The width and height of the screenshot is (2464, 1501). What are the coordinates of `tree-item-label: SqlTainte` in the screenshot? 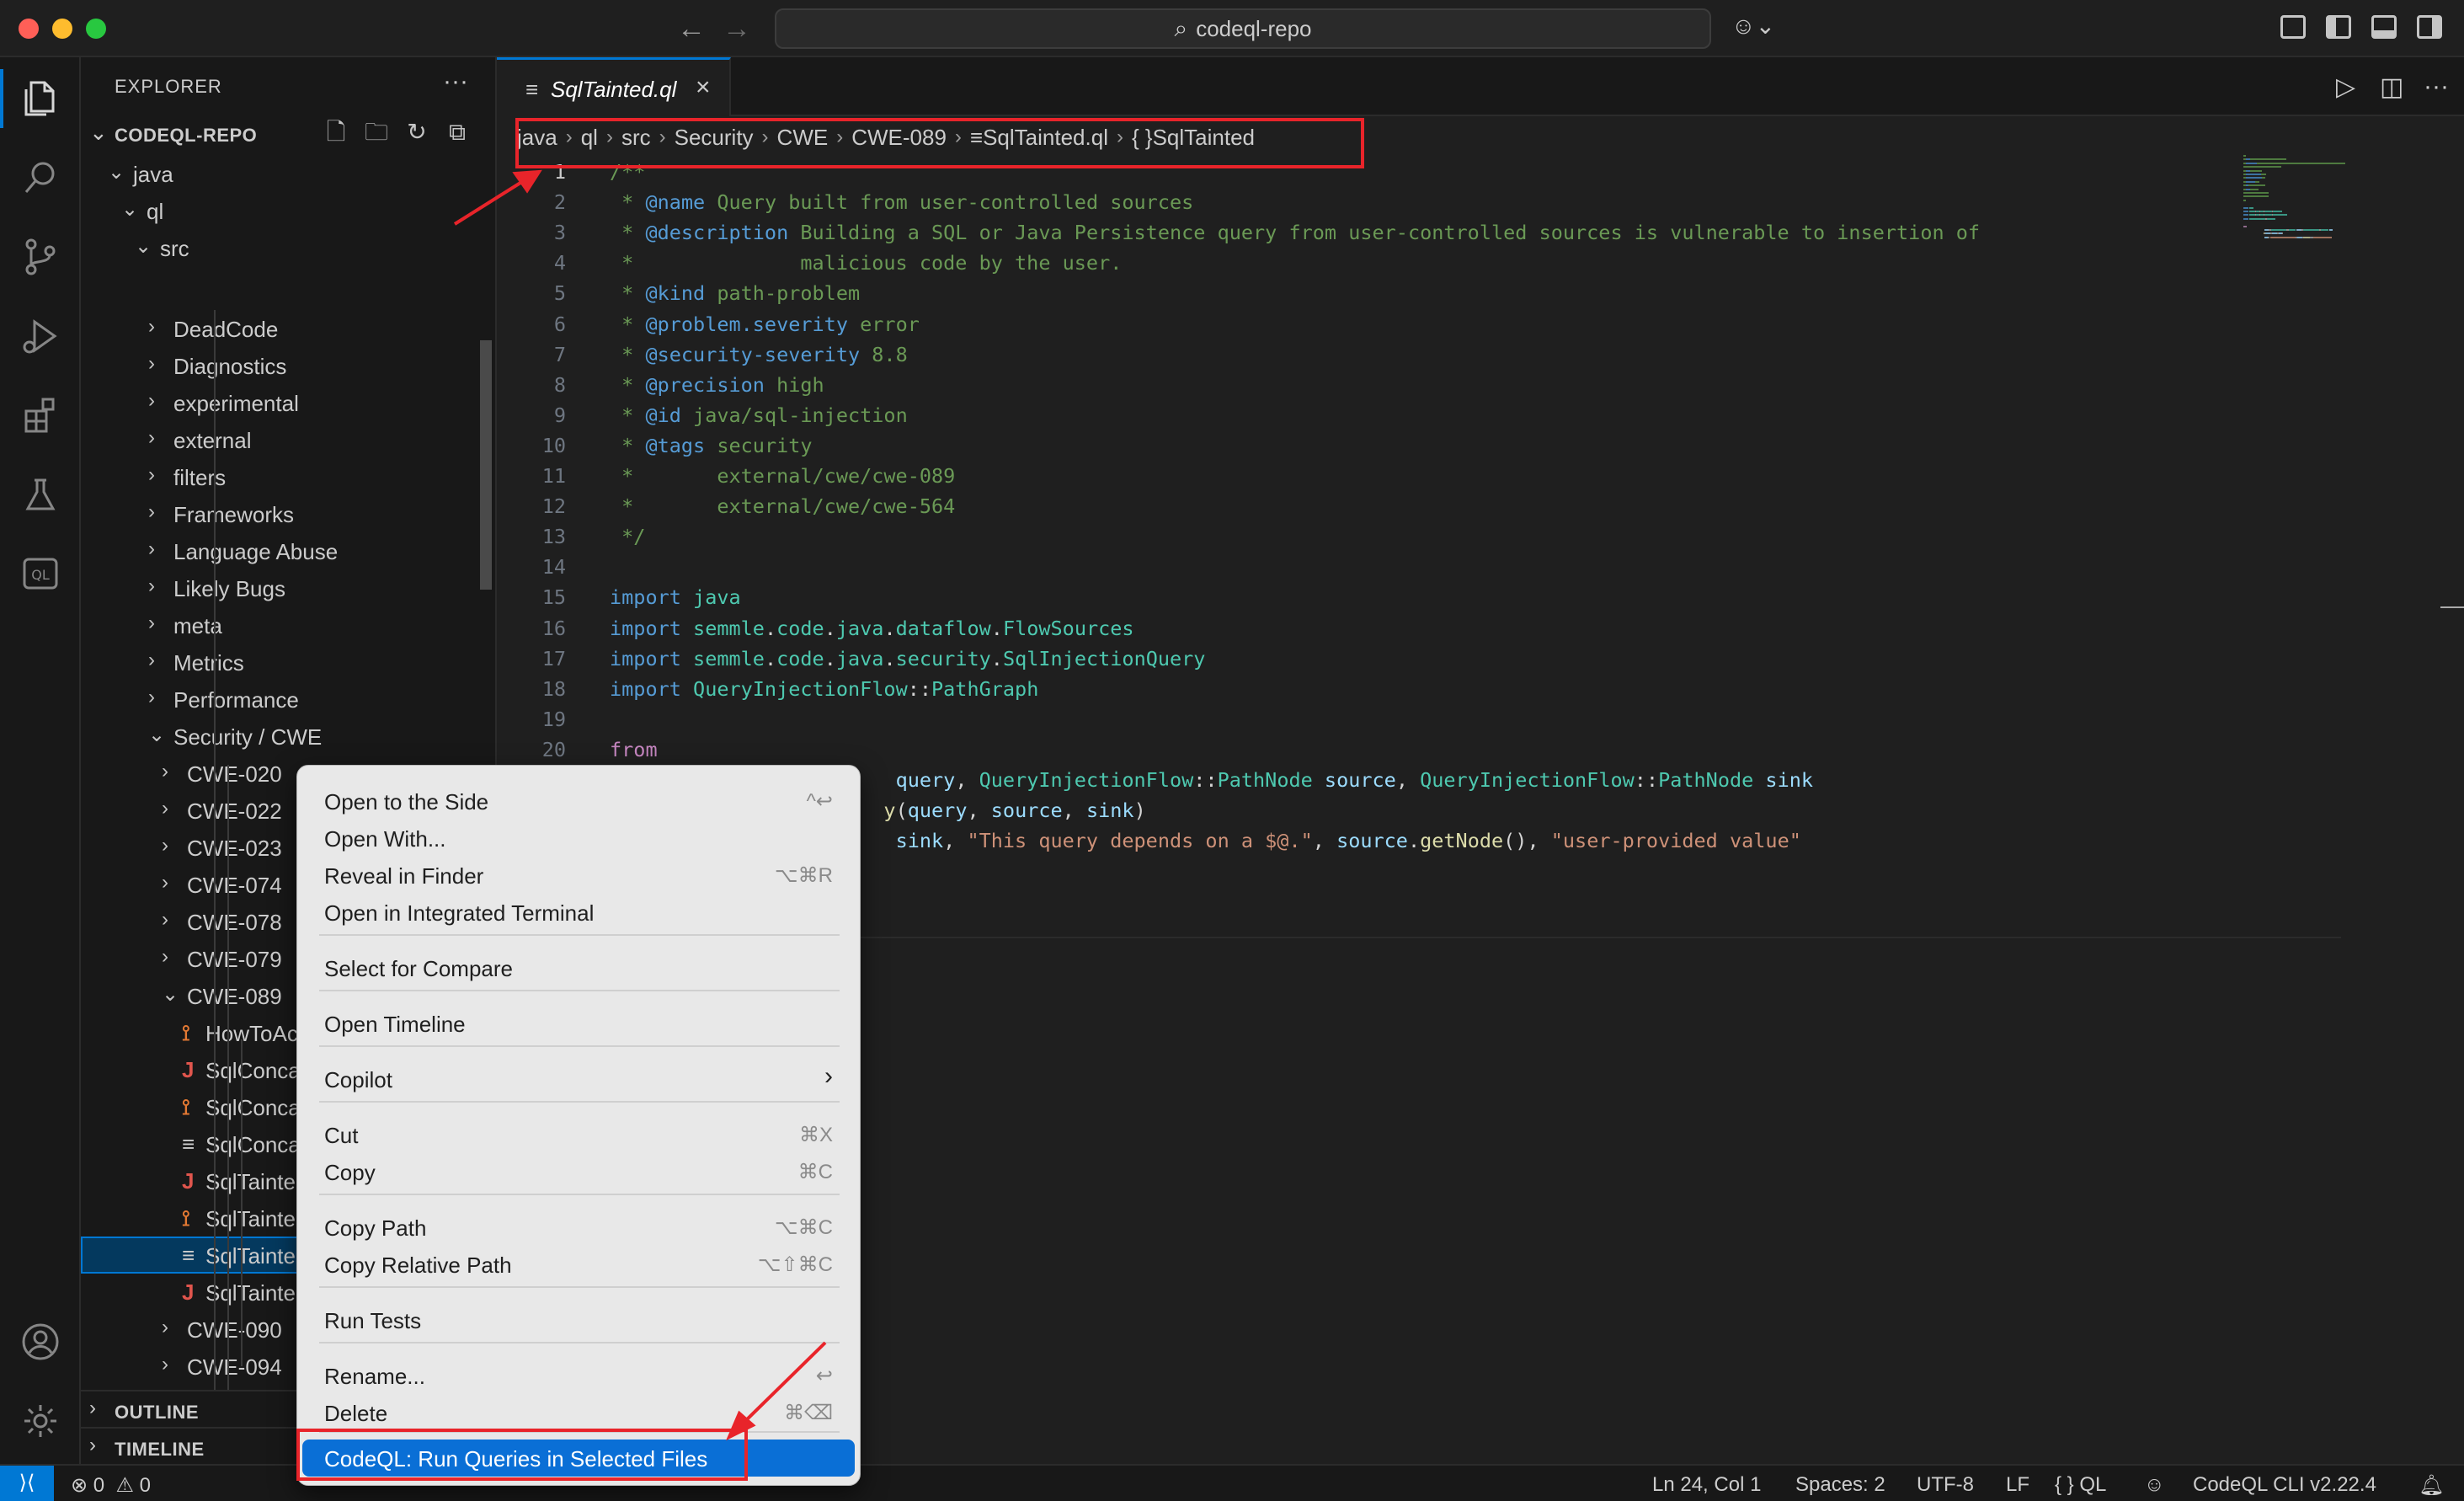 It's located at (250, 1181).